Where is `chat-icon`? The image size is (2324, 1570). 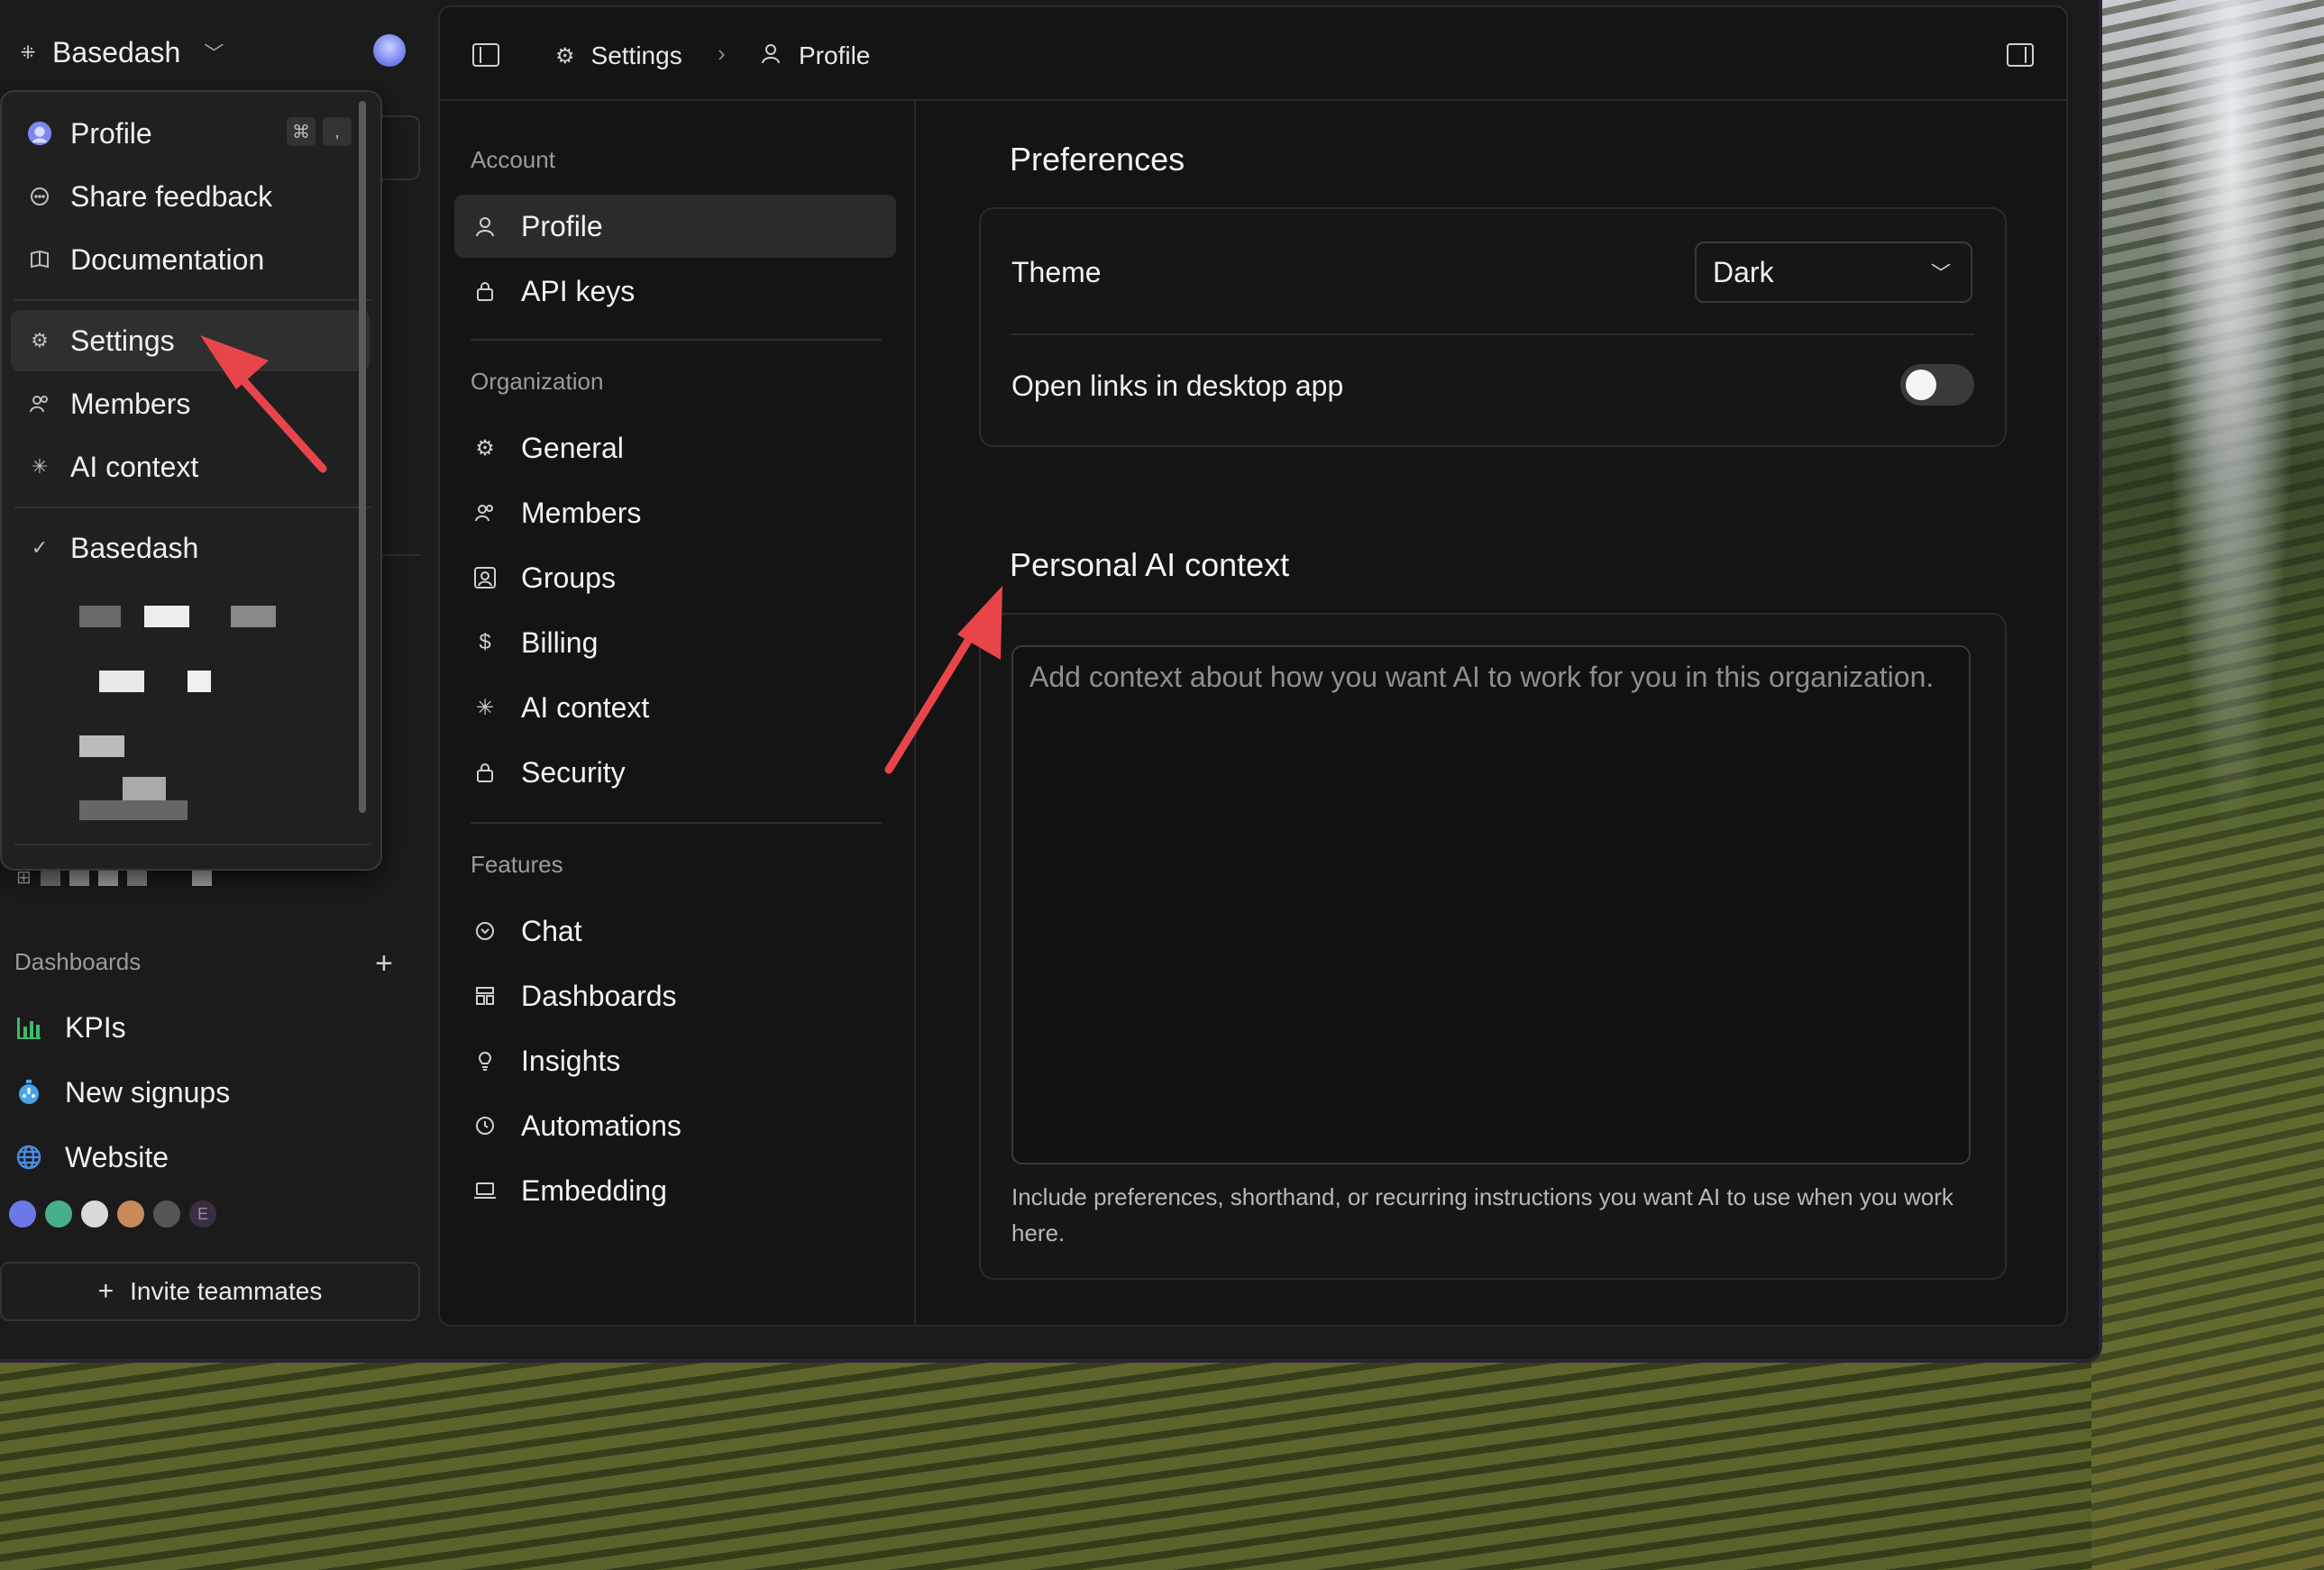
chat-icon is located at coordinates (485, 931).